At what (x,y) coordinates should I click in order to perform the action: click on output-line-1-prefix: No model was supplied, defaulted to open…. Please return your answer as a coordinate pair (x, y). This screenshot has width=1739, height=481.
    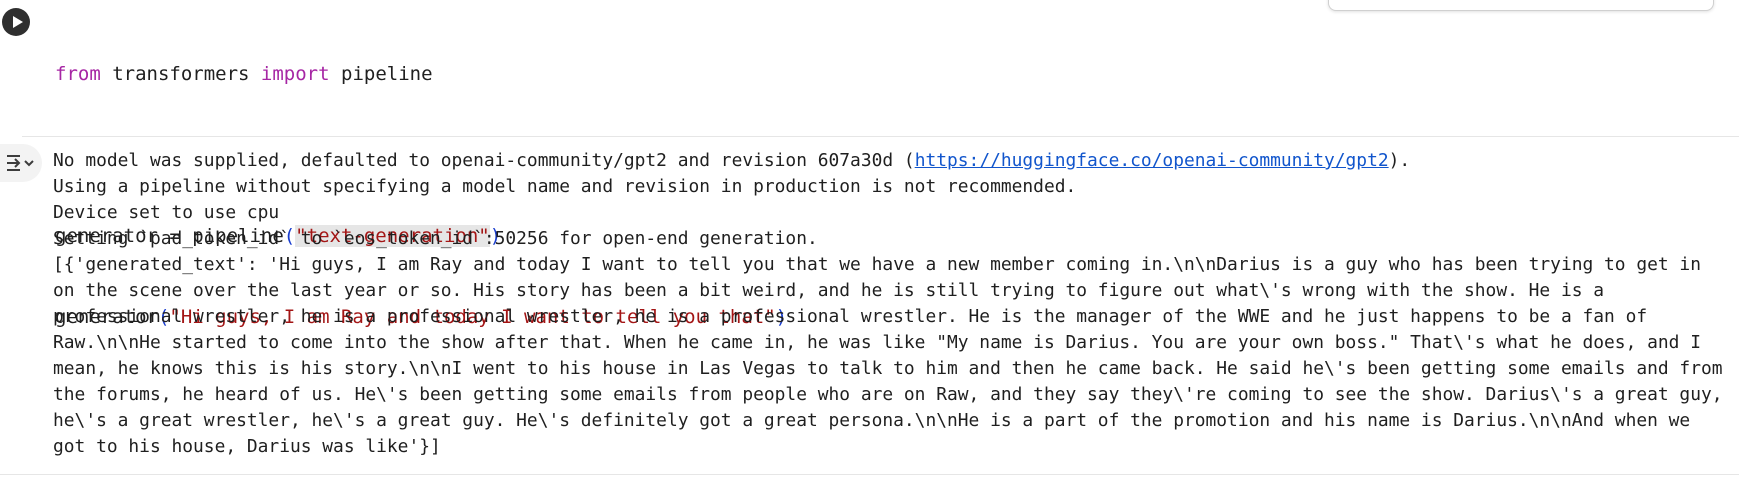
    Looking at the image, I should click on (484, 160).